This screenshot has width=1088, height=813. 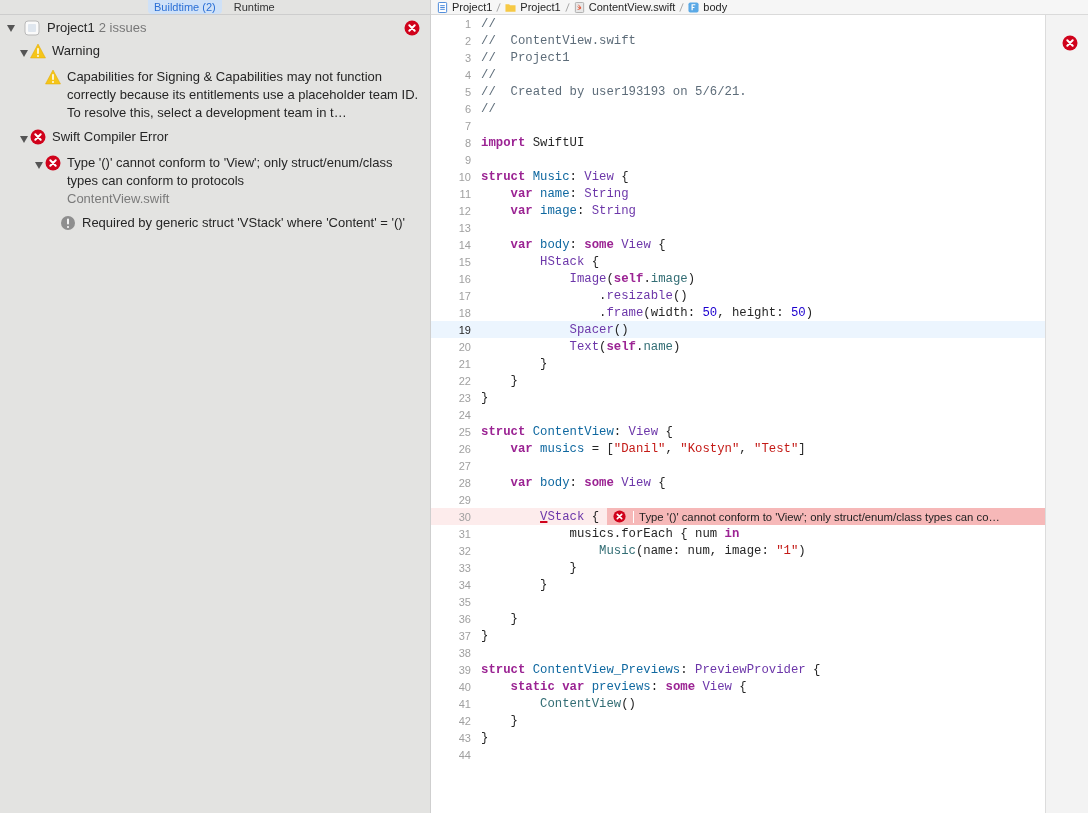 I want to click on code-line: VStack {, so click(x=569, y=516).